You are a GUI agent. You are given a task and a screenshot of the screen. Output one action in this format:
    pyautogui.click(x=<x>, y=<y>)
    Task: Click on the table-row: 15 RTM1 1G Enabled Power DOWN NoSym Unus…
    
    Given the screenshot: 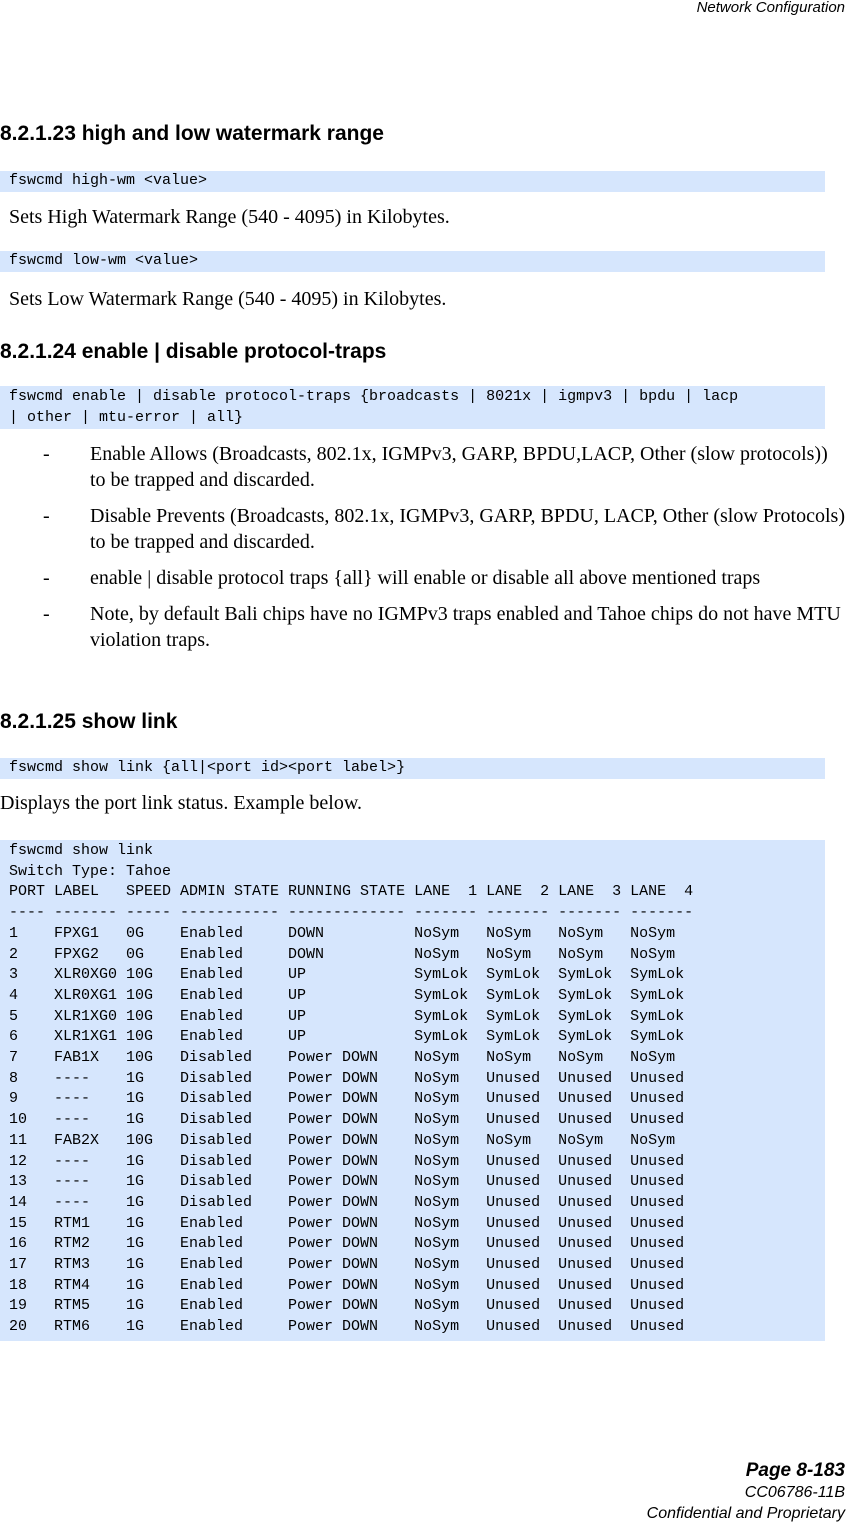 What is the action you would take?
    pyautogui.click(x=347, y=1223)
    